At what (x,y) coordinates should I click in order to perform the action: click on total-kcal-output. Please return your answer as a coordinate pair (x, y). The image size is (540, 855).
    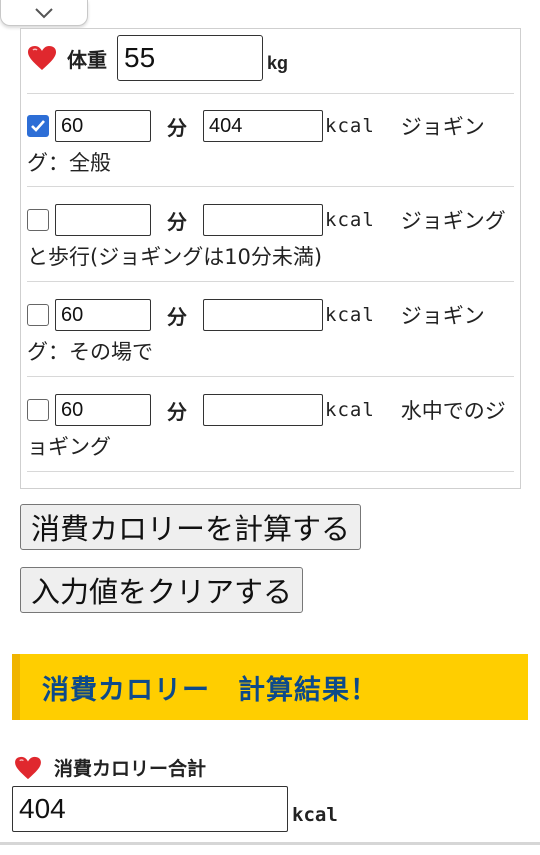
    Looking at the image, I should click on (150, 809).